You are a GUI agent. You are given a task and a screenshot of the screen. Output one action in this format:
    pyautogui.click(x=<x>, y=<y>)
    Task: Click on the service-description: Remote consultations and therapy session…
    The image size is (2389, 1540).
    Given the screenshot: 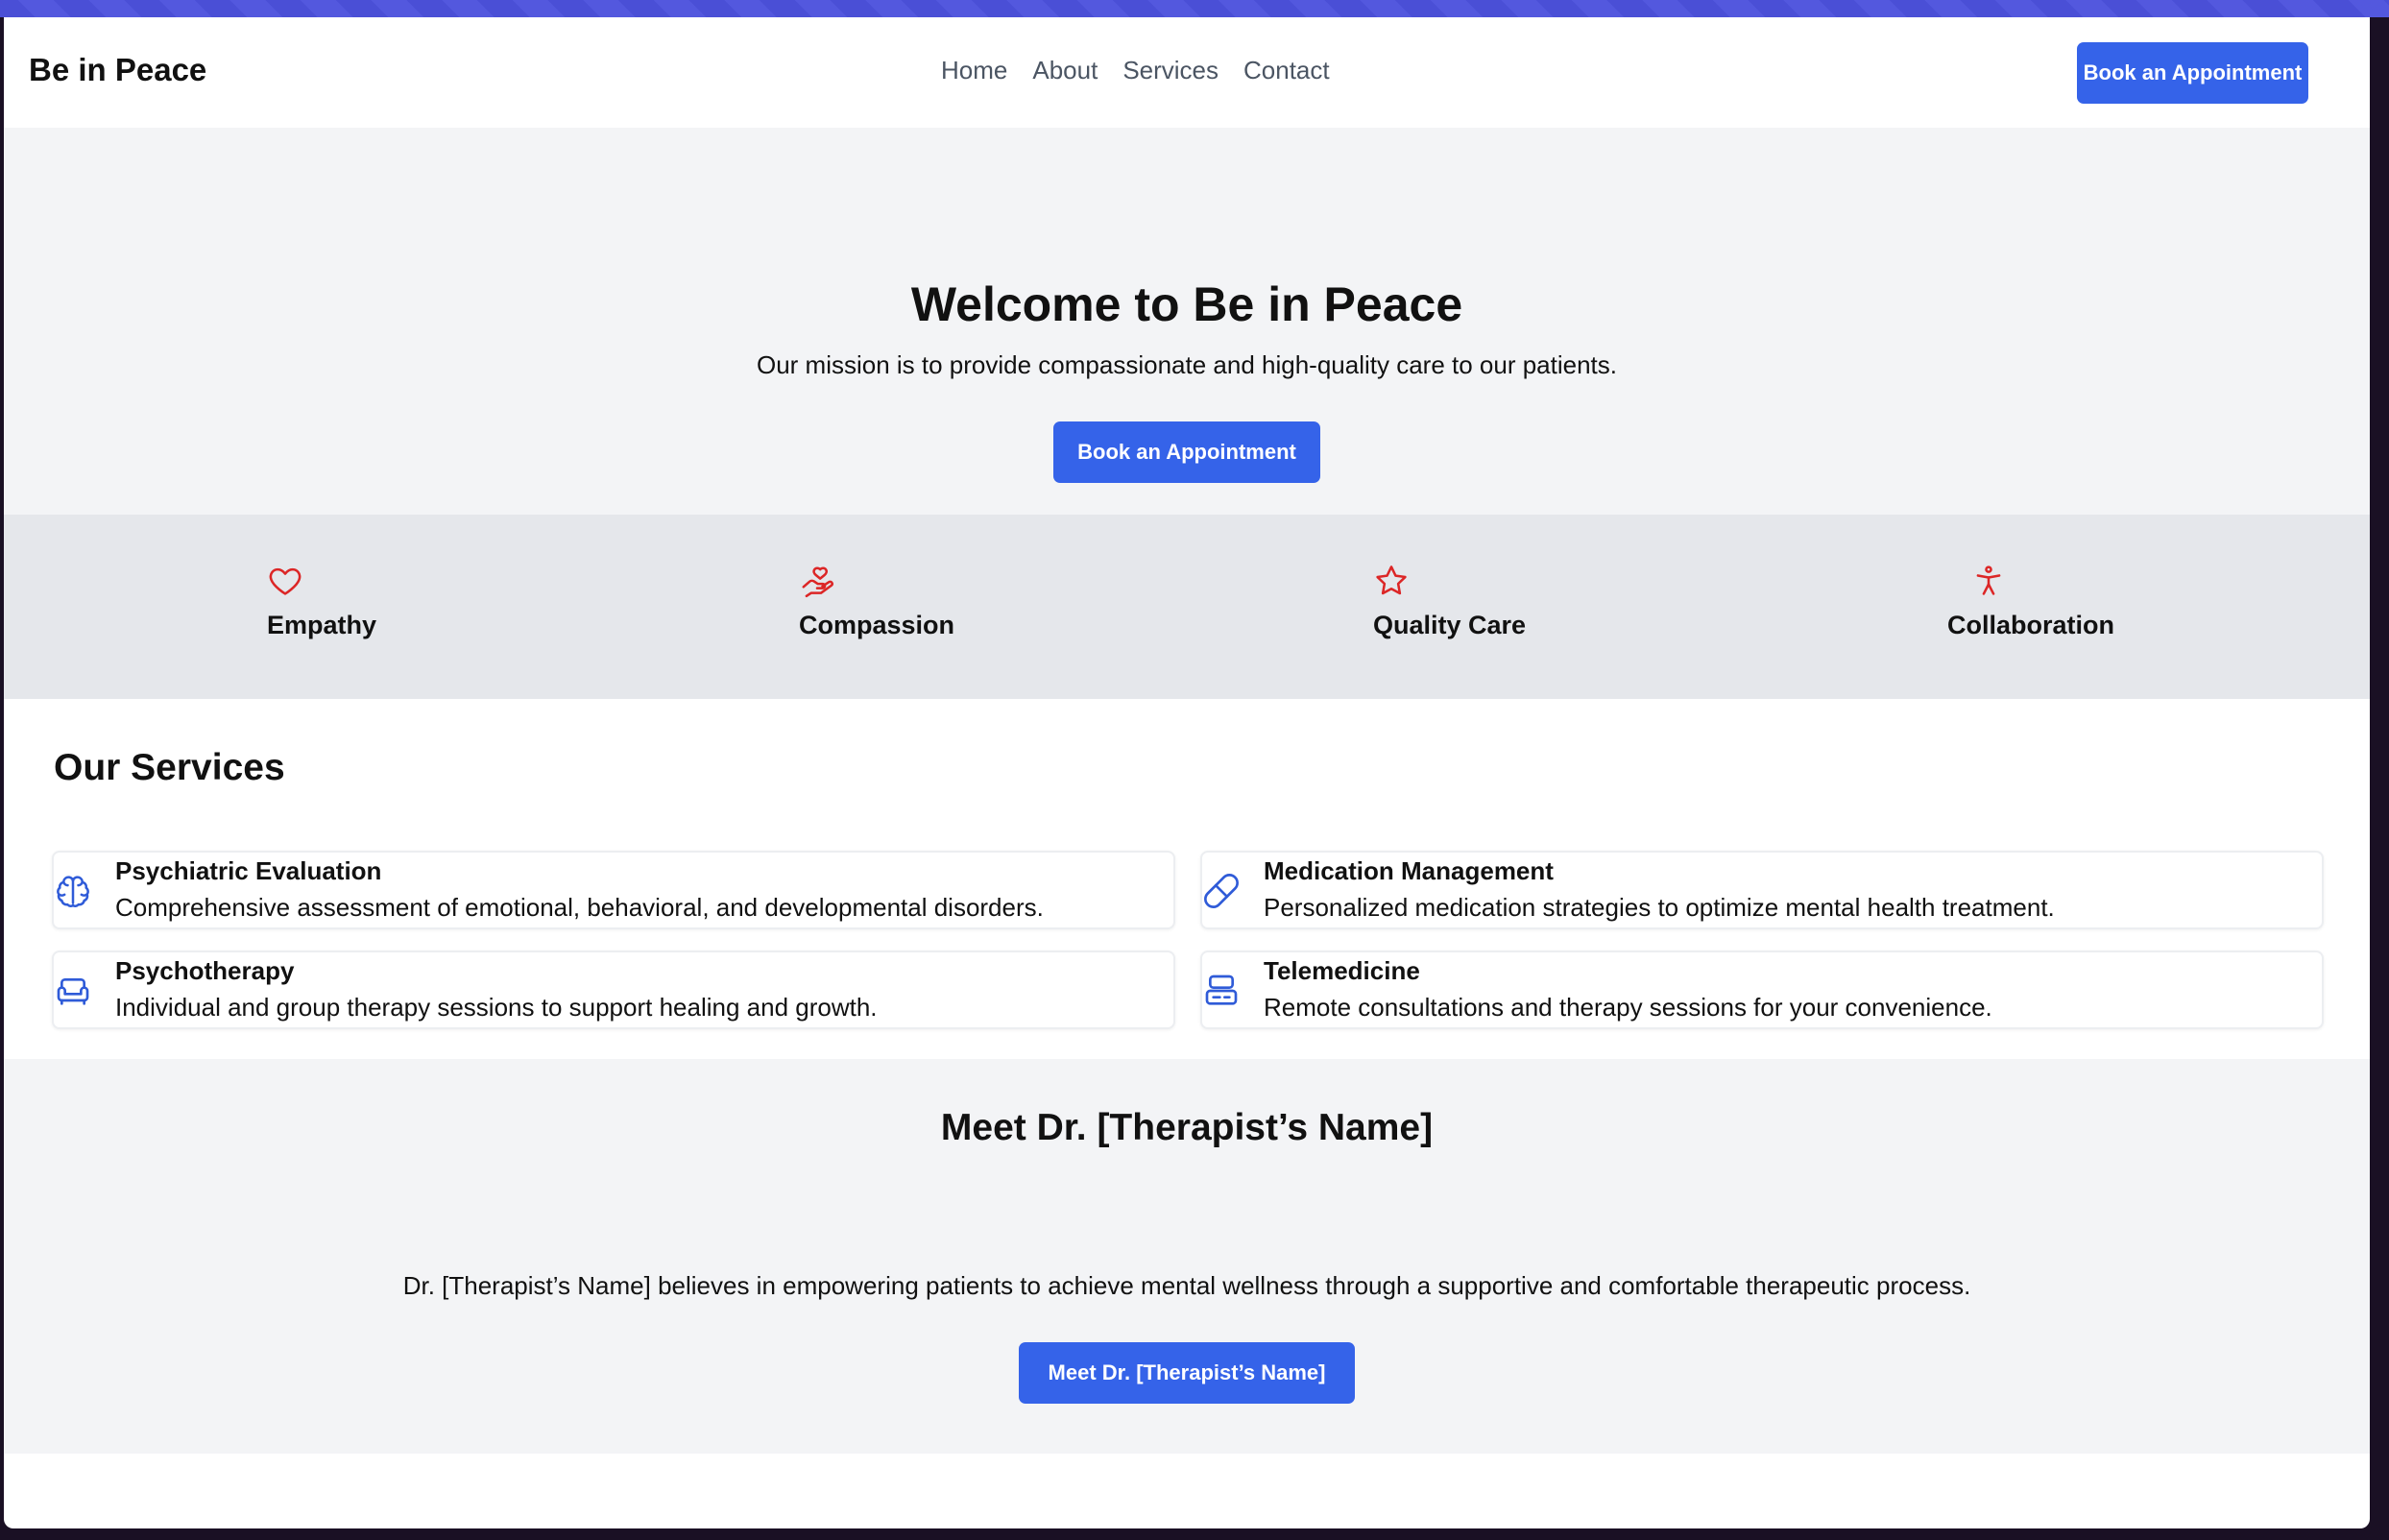 What is the action you would take?
    pyautogui.click(x=1628, y=1007)
    